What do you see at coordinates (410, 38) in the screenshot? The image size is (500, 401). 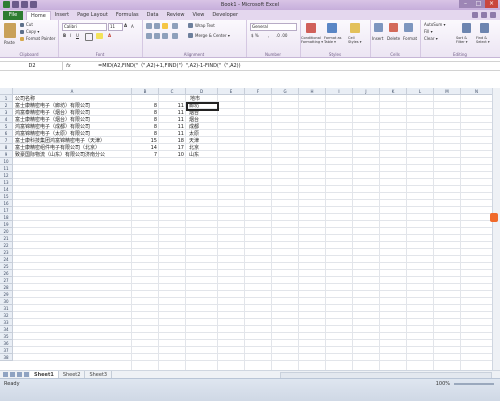 I see `format-button: Format` at bounding box center [410, 38].